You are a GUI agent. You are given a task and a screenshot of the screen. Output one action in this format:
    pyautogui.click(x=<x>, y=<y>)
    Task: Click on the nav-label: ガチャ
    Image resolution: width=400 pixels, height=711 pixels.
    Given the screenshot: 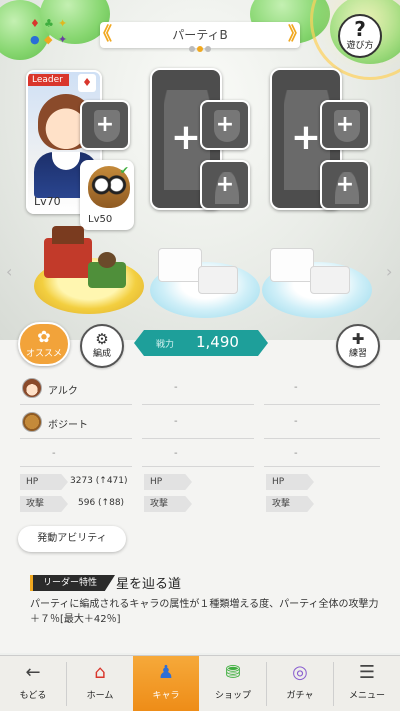 What is the action you would take?
    pyautogui.click(x=300, y=696)
    